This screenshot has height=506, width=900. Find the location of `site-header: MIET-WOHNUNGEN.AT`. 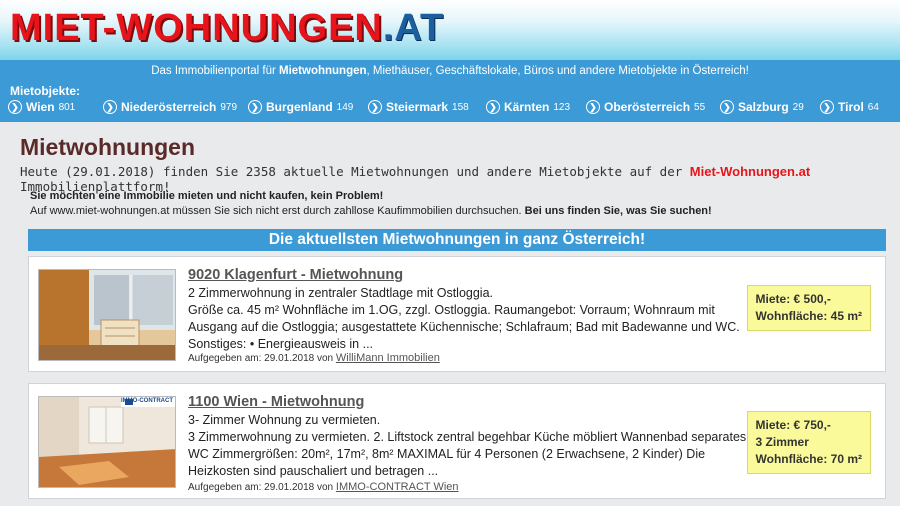

site-header: MIET-WOHNUNGEN.AT is located at coordinates (450, 30).